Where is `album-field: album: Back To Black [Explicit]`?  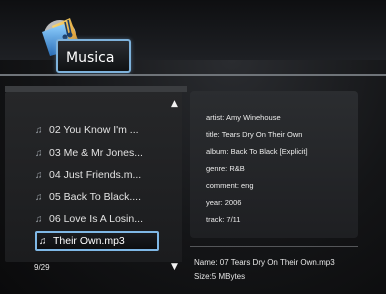
album-field: album: Back To Black [Explicit] is located at coordinates (257, 151).